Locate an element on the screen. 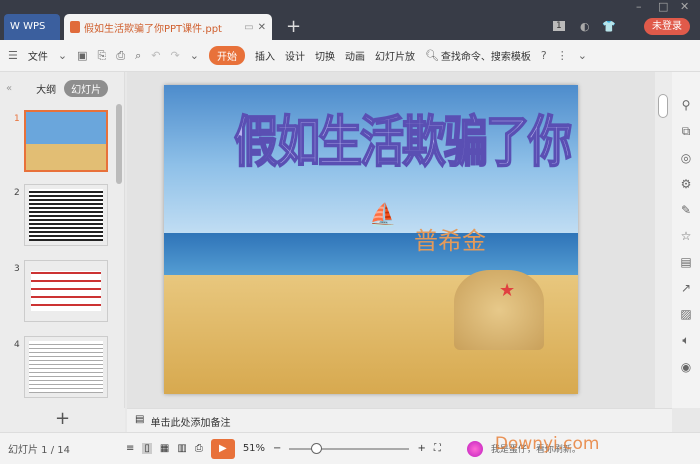 The height and width of the screenshot is (464, 700). slide-sorter-icon: ▦ is located at coordinates (164, 448).